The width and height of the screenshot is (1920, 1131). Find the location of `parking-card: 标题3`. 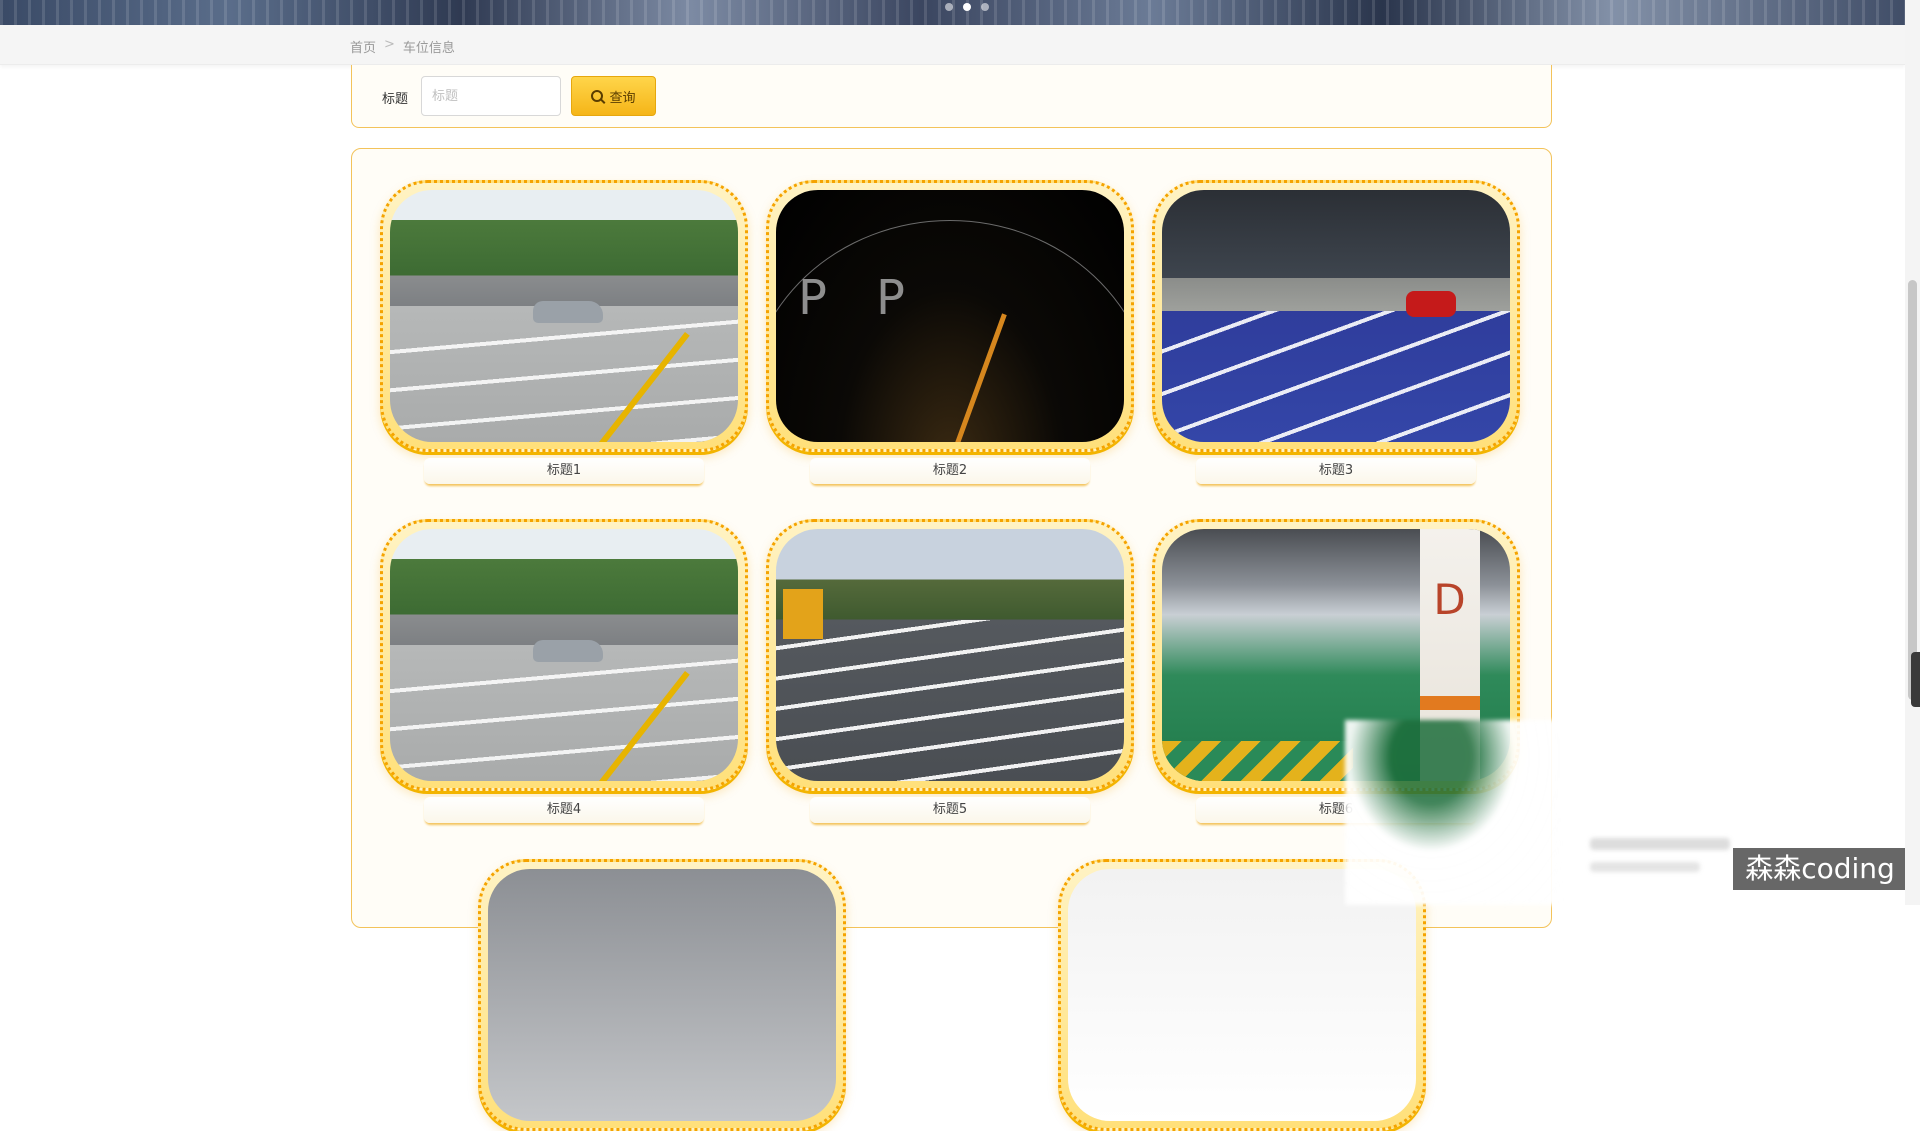

parking-card: 标题3 is located at coordinates (1336, 332).